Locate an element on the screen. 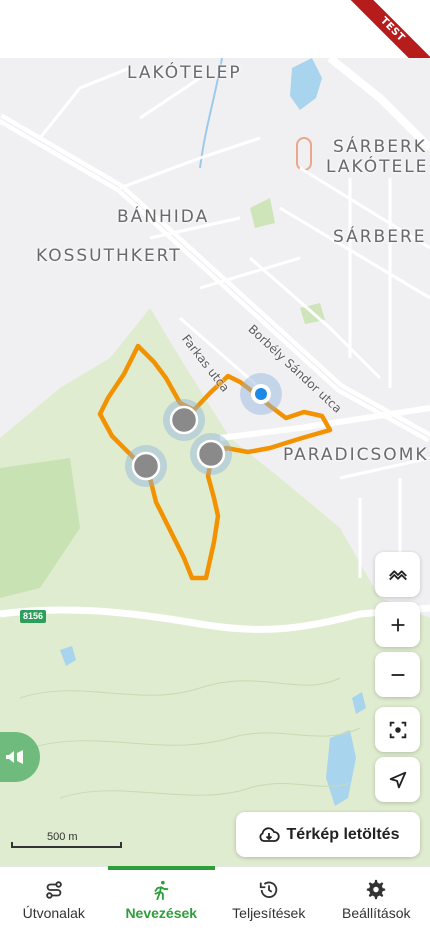  place-label-banhida: BÁNHIDA is located at coordinates (163, 217).